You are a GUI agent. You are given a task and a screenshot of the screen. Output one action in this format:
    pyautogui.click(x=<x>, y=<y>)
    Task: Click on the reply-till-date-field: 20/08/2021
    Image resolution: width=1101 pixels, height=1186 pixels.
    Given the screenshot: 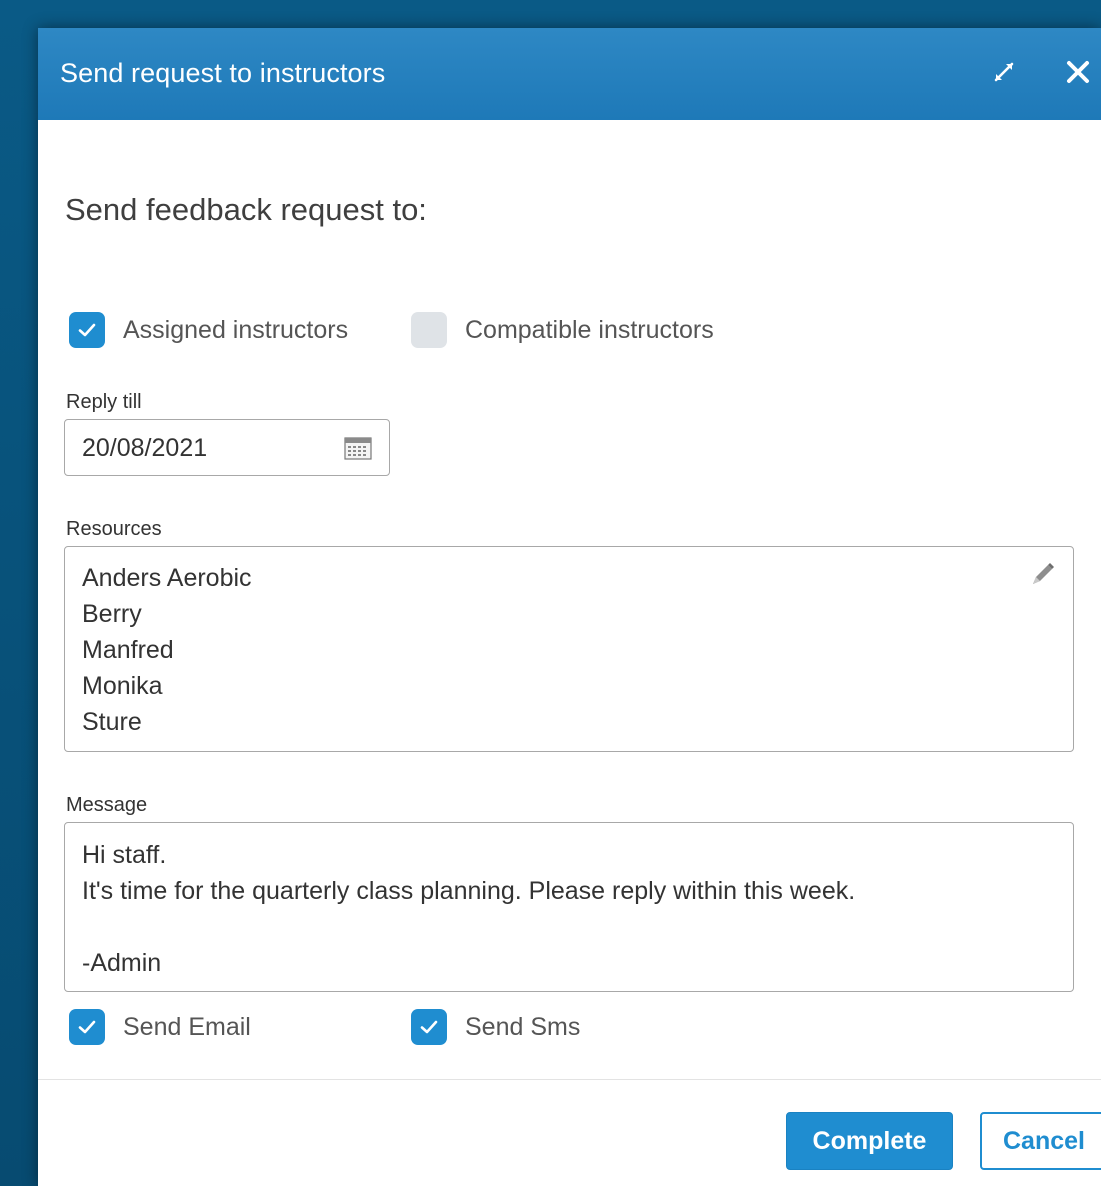 What is the action you would take?
    pyautogui.click(x=227, y=447)
    